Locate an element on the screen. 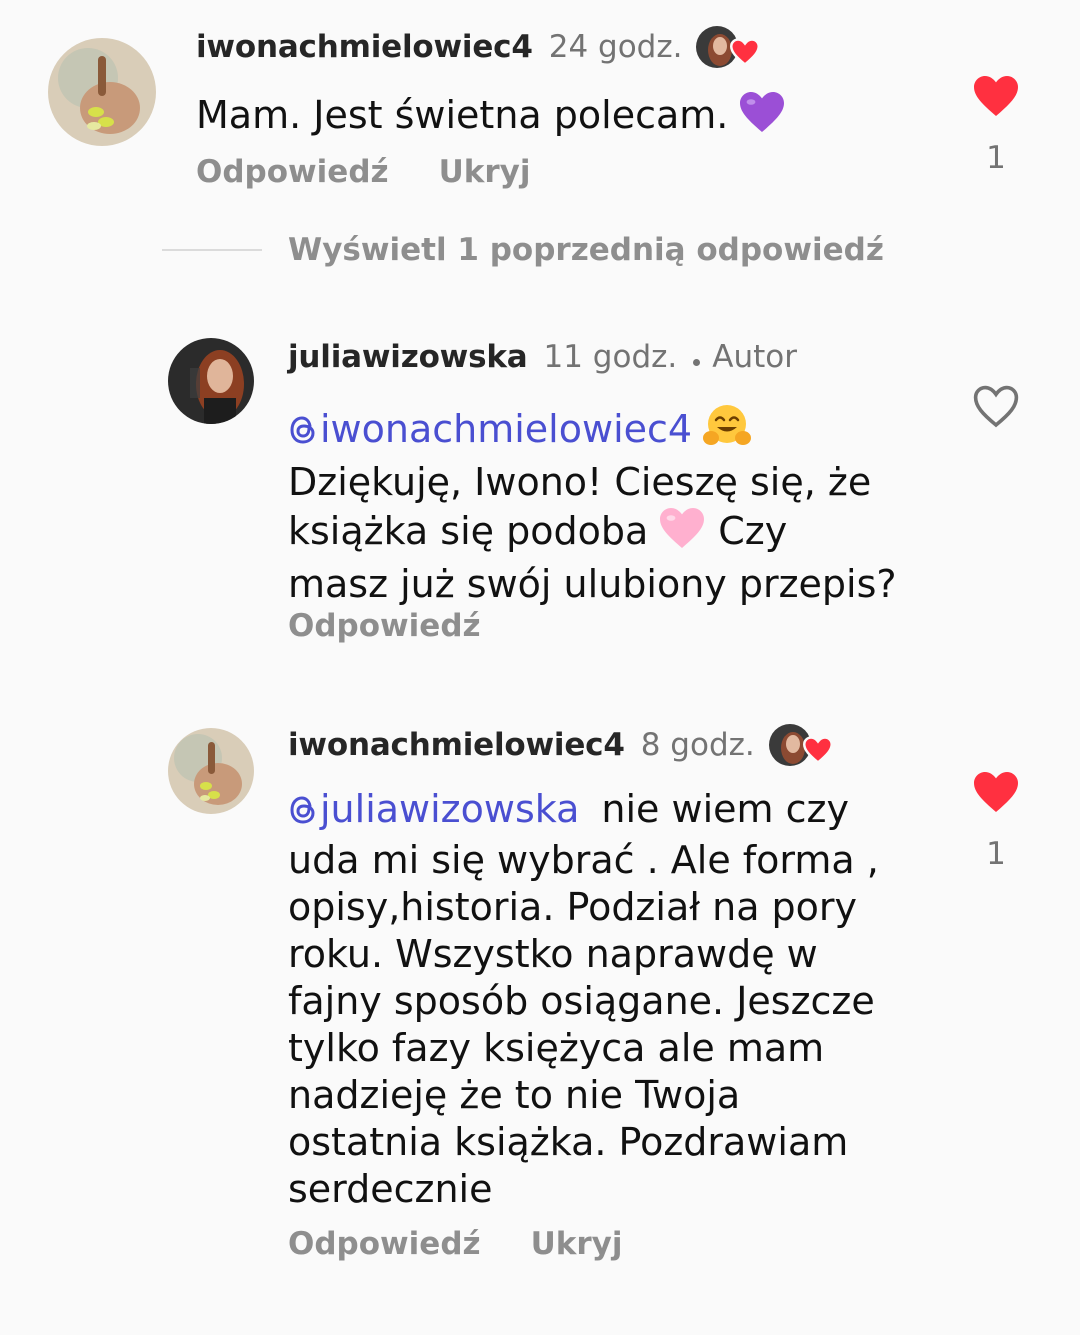 The width and height of the screenshot is (1080, 1335). divider is located at coordinates (212, 250).